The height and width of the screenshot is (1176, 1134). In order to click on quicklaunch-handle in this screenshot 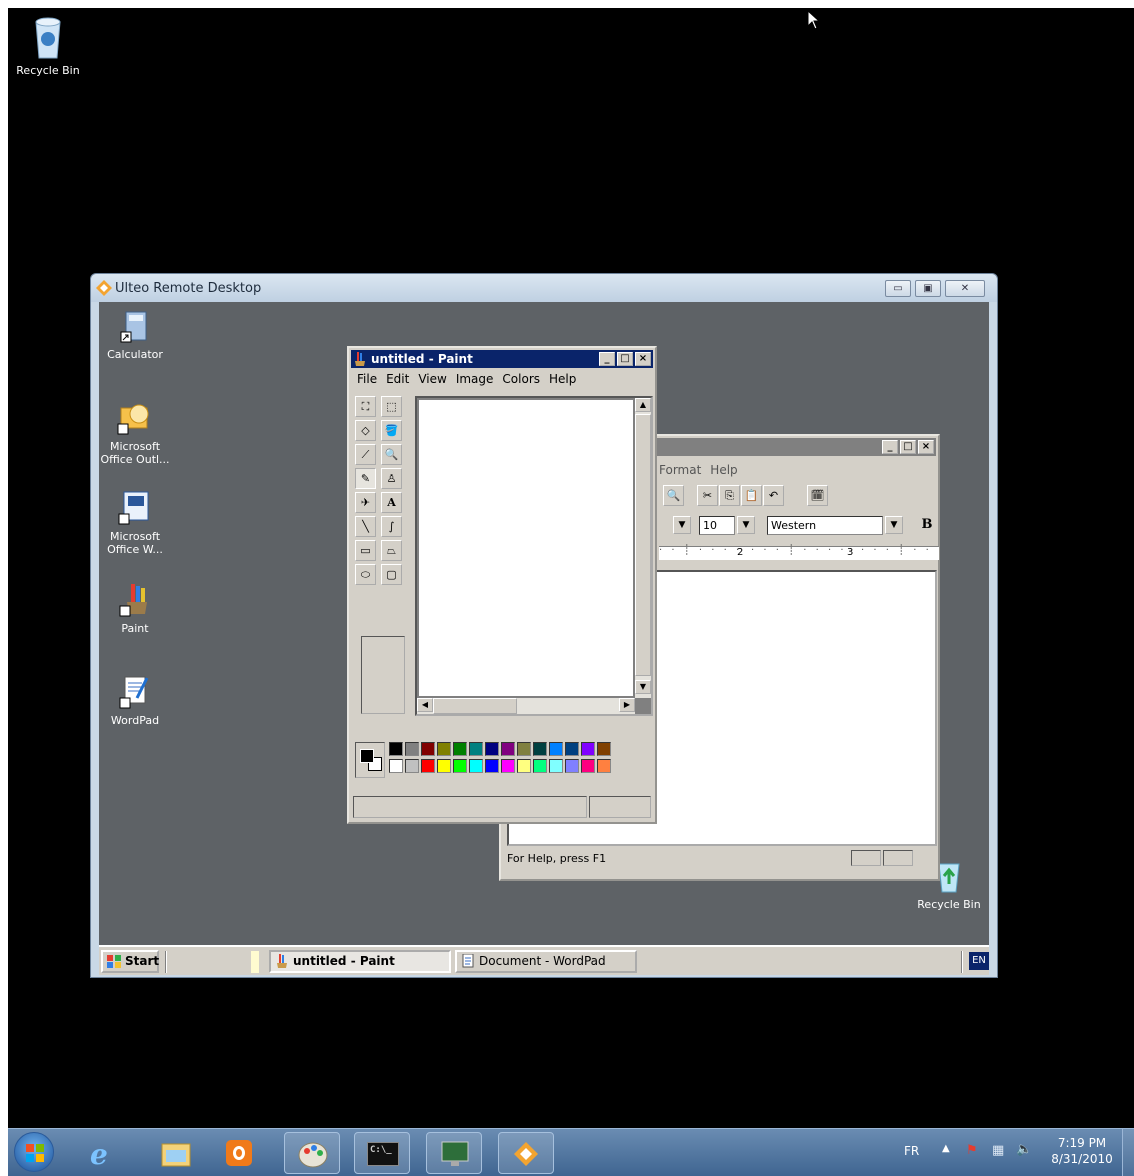, I will do `click(255, 962)`.